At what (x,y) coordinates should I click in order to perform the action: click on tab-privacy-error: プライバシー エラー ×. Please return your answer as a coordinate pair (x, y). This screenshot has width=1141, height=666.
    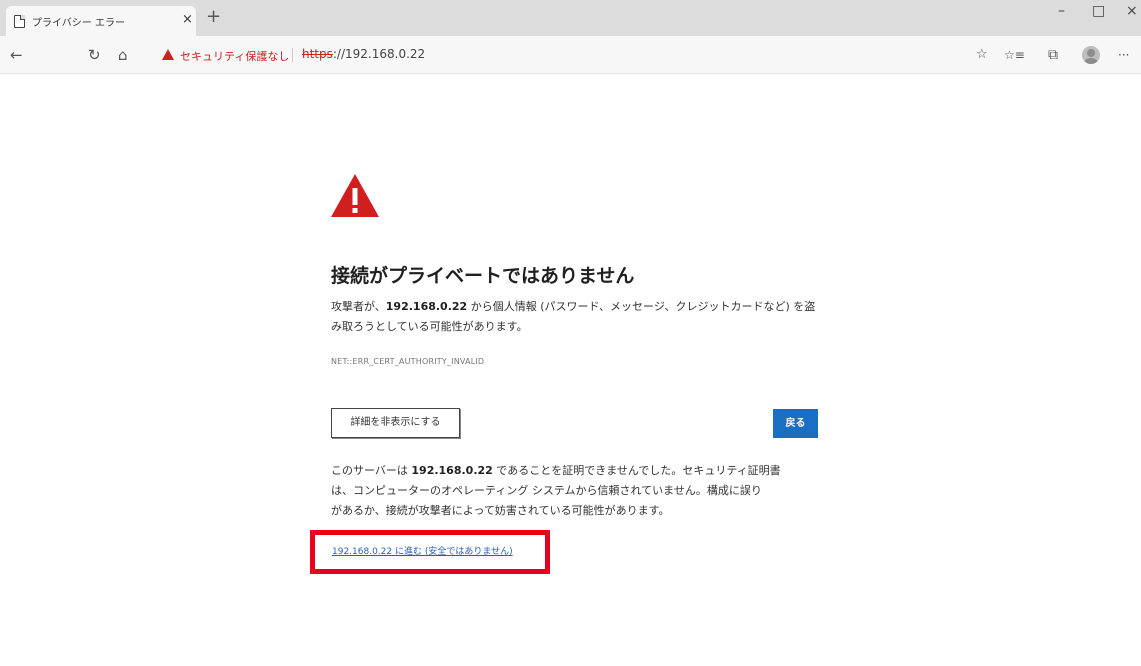
    Looking at the image, I should click on (101, 21).